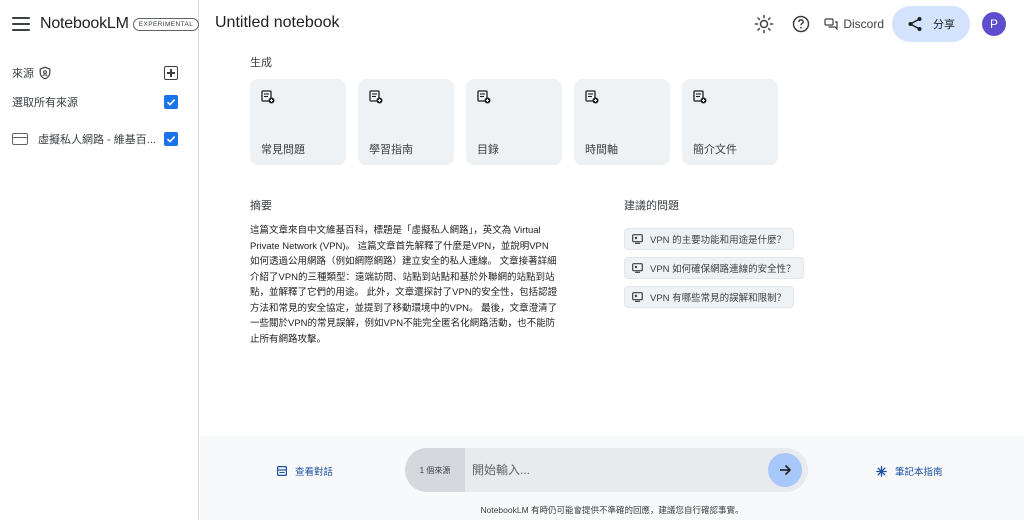 The height and width of the screenshot is (520, 1024). Describe the element at coordinates (610, 470) in the screenshot. I see `chat-input` at that location.